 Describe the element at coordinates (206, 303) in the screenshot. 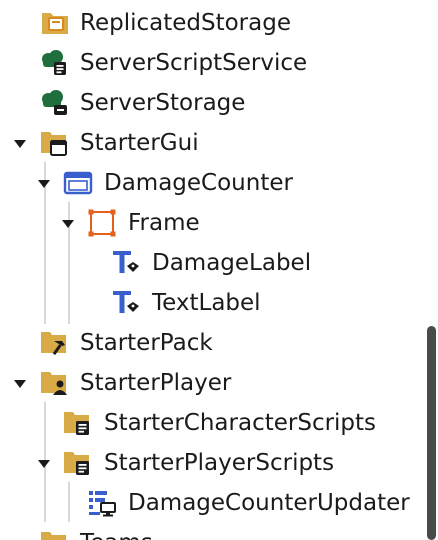

I see `tree-item-label: TextLabel` at that location.